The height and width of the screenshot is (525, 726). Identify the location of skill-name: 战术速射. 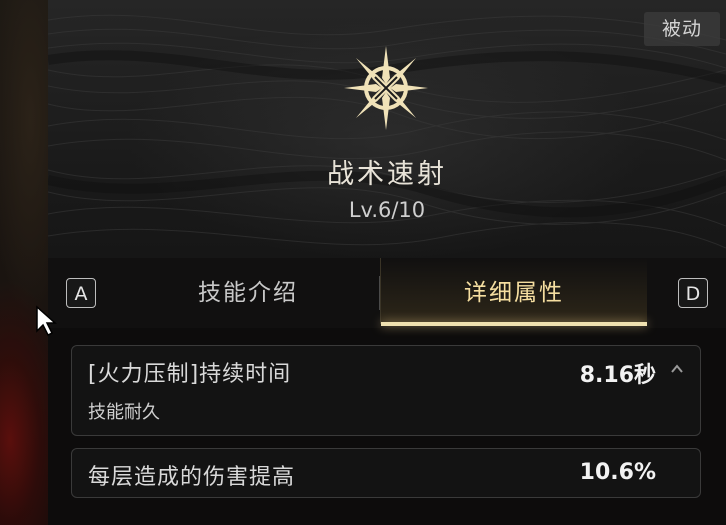
(387, 174).